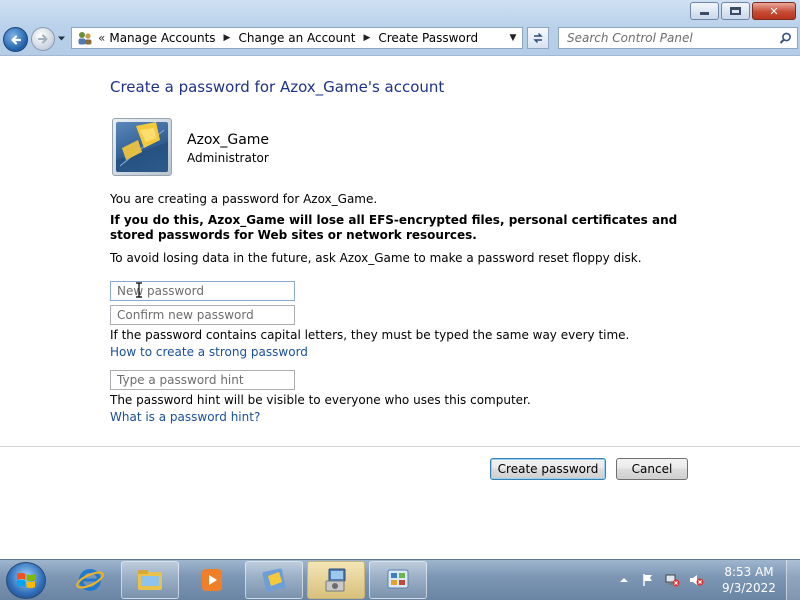  What do you see at coordinates (624, 580) in the screenshot?
I see `show-hidden-icons-icon` at bounding box center [624, 580].